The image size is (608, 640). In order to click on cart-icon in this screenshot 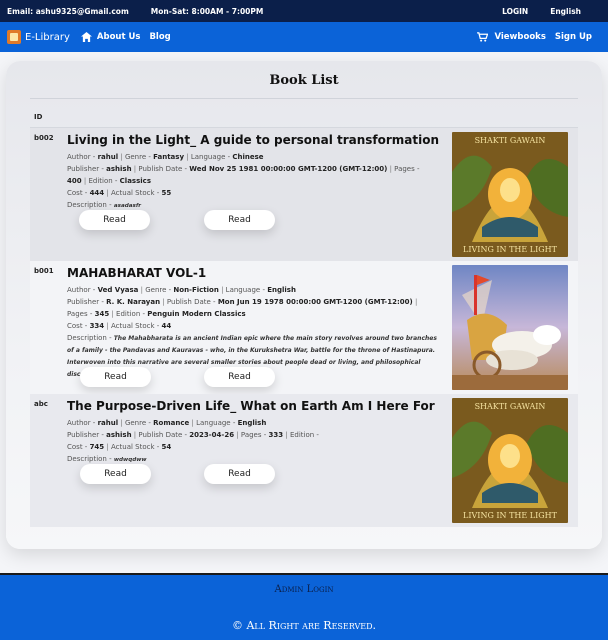, I will do `click(483, 37)`.